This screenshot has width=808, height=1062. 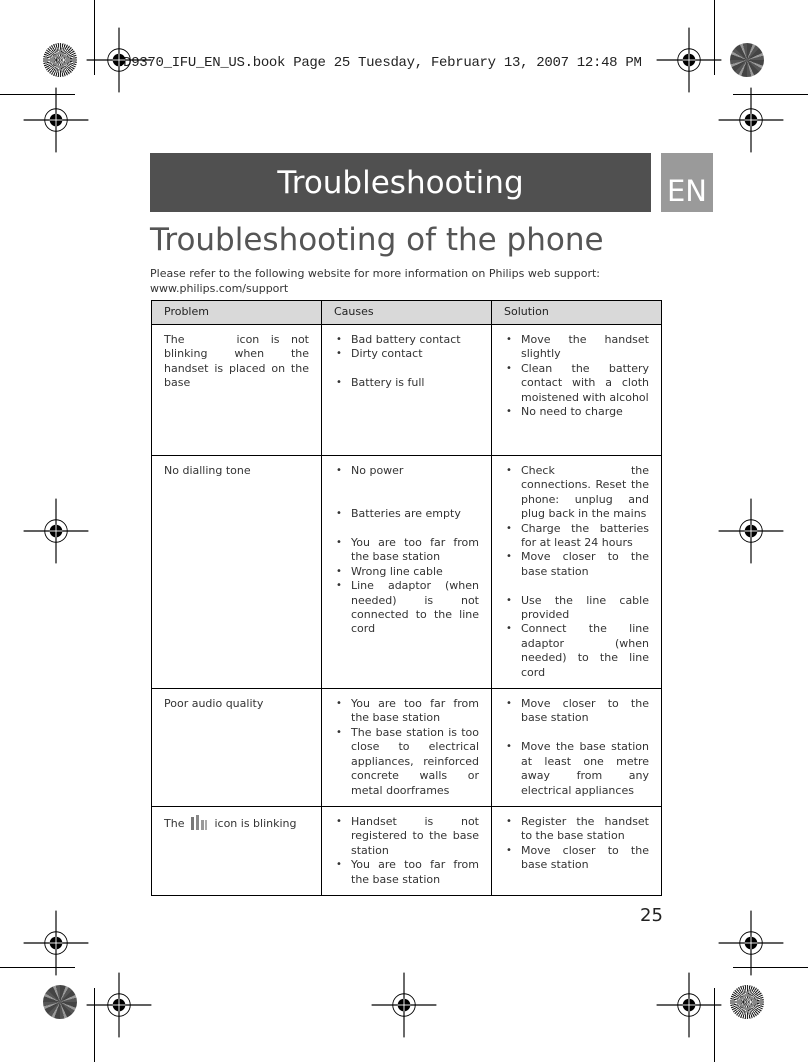 I want to click on page-number: 25, so click(x=651, y=915).